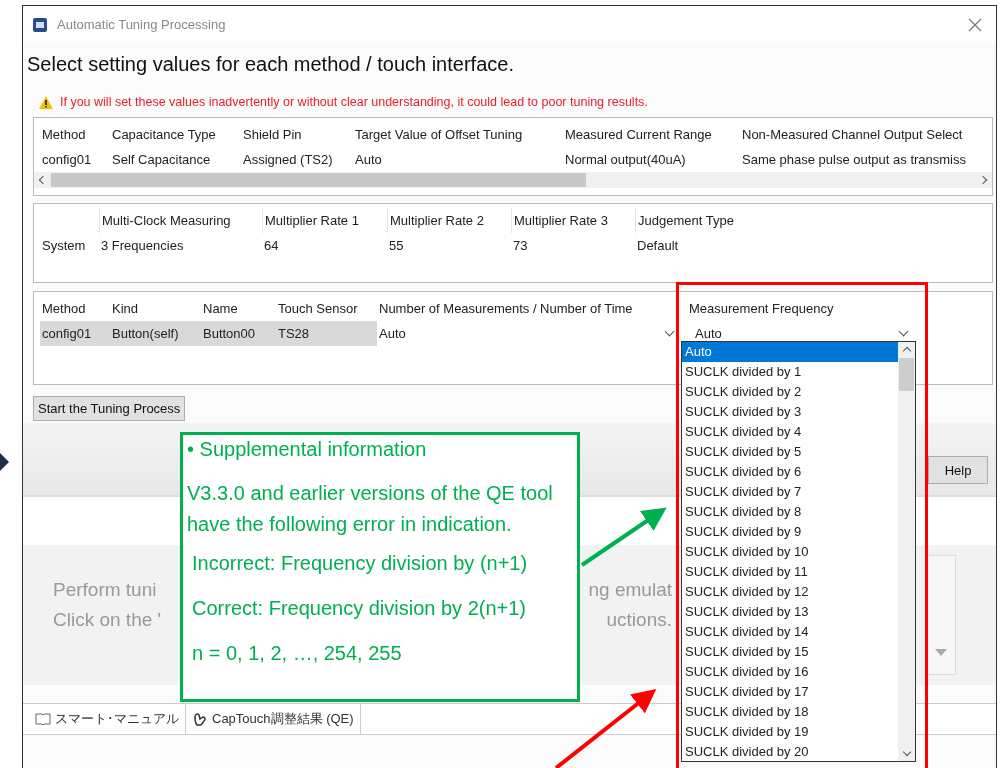  Describe the element at coordinates (790, 632) in the screenshot. I see `dropdown-option: SUCLK divided by 14` at that location.